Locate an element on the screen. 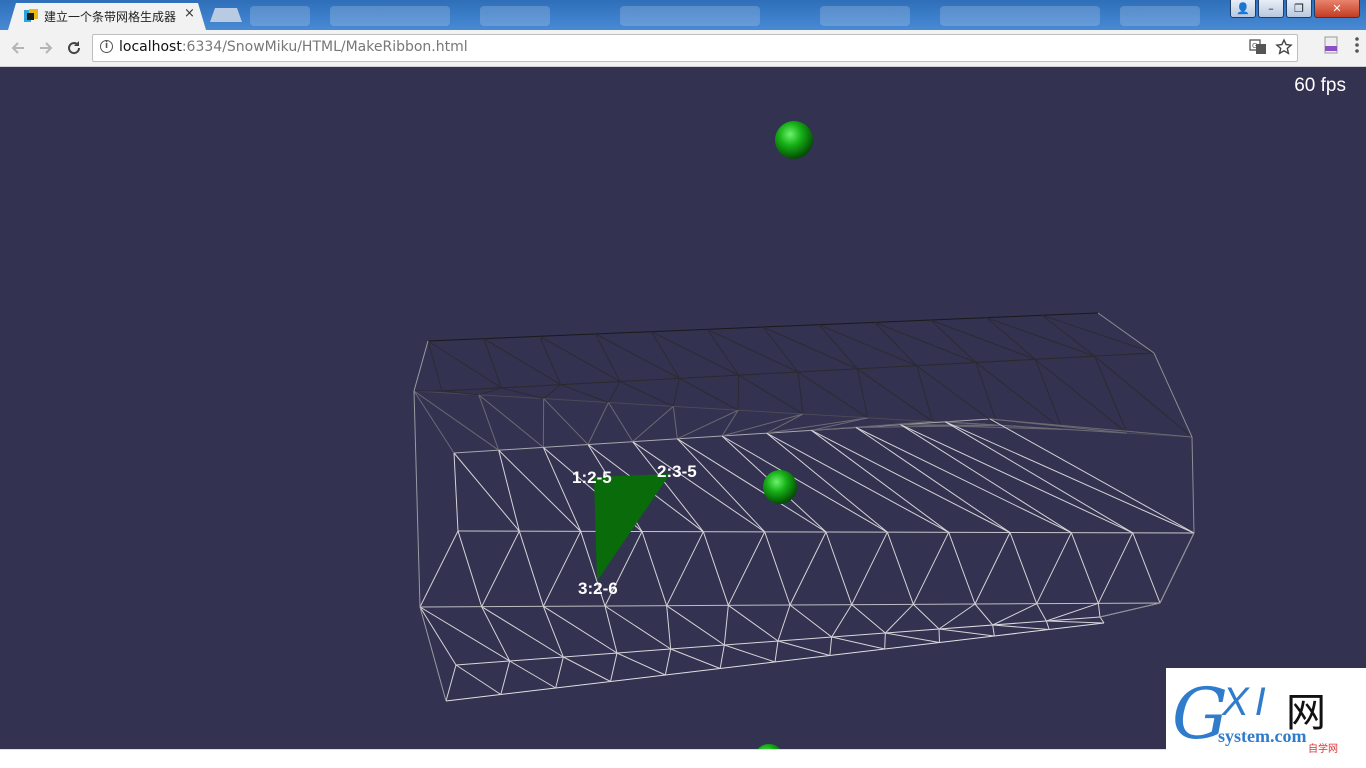 The width and height of the screenshot is (1366, 768). new-tab-button is located at coordinates (226, 15).